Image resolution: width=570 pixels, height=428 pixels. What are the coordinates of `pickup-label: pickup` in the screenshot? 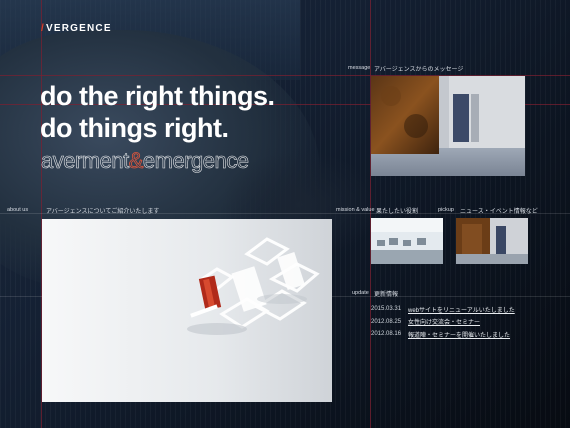 It's located at (446, 210).